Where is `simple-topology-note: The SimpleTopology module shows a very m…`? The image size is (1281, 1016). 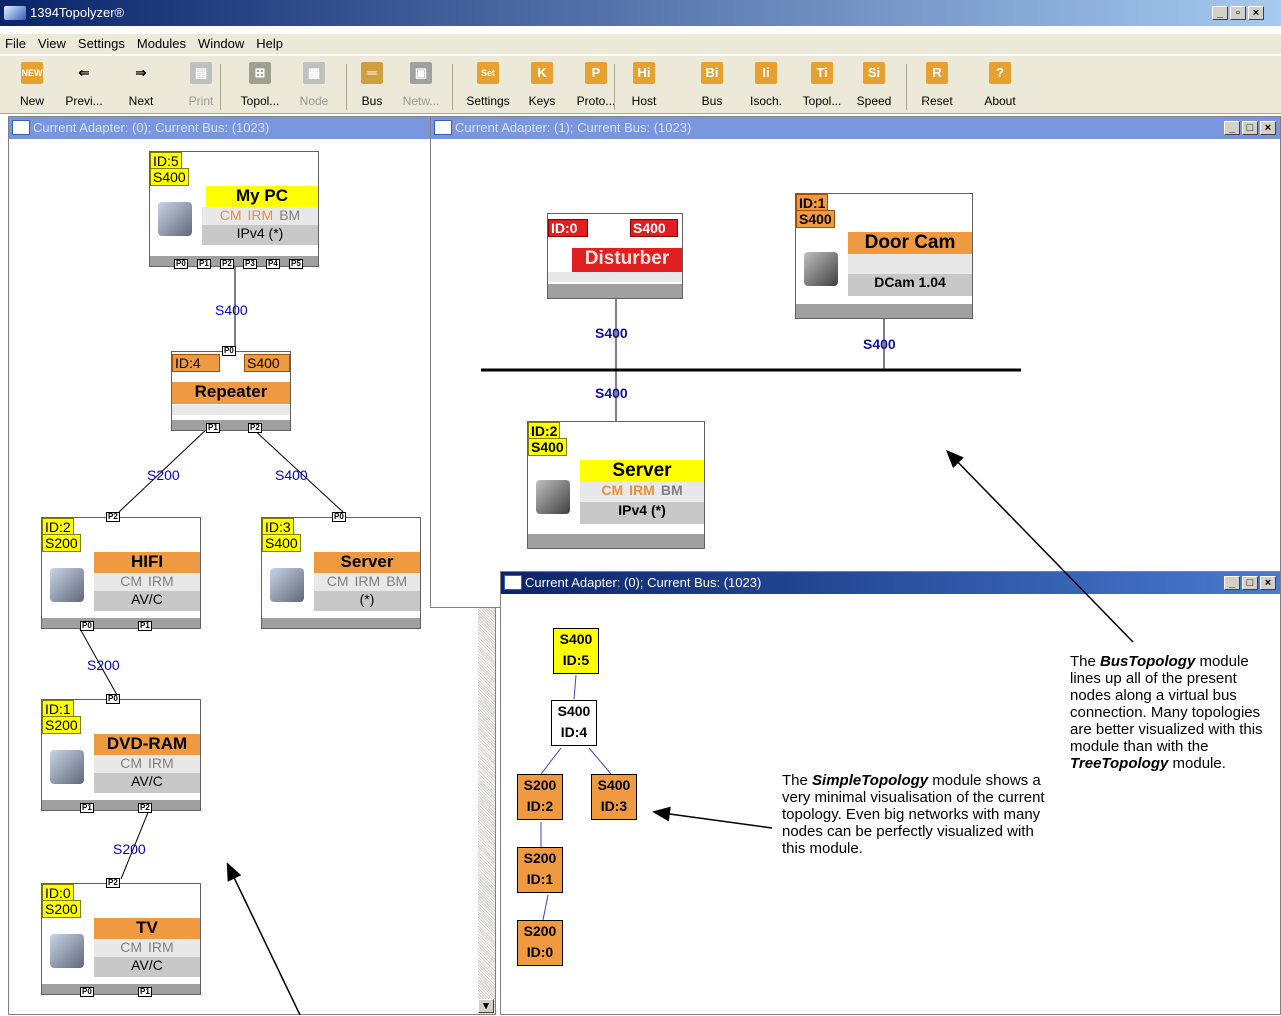 simple-topology-note: The SimpleTopology module shows a very m… is located at coordinates (913, 814).